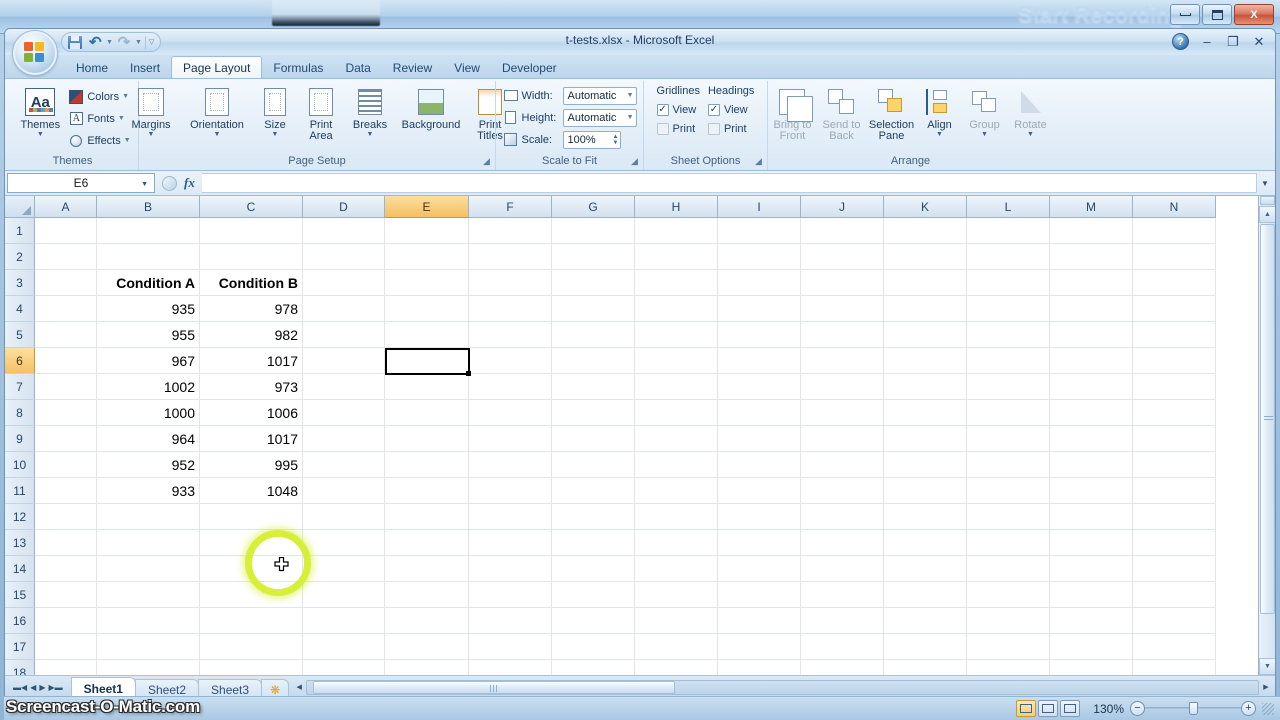  Describe the element at coordinates (427, 667) in the screenshot. I see `cell-E18` at that location.